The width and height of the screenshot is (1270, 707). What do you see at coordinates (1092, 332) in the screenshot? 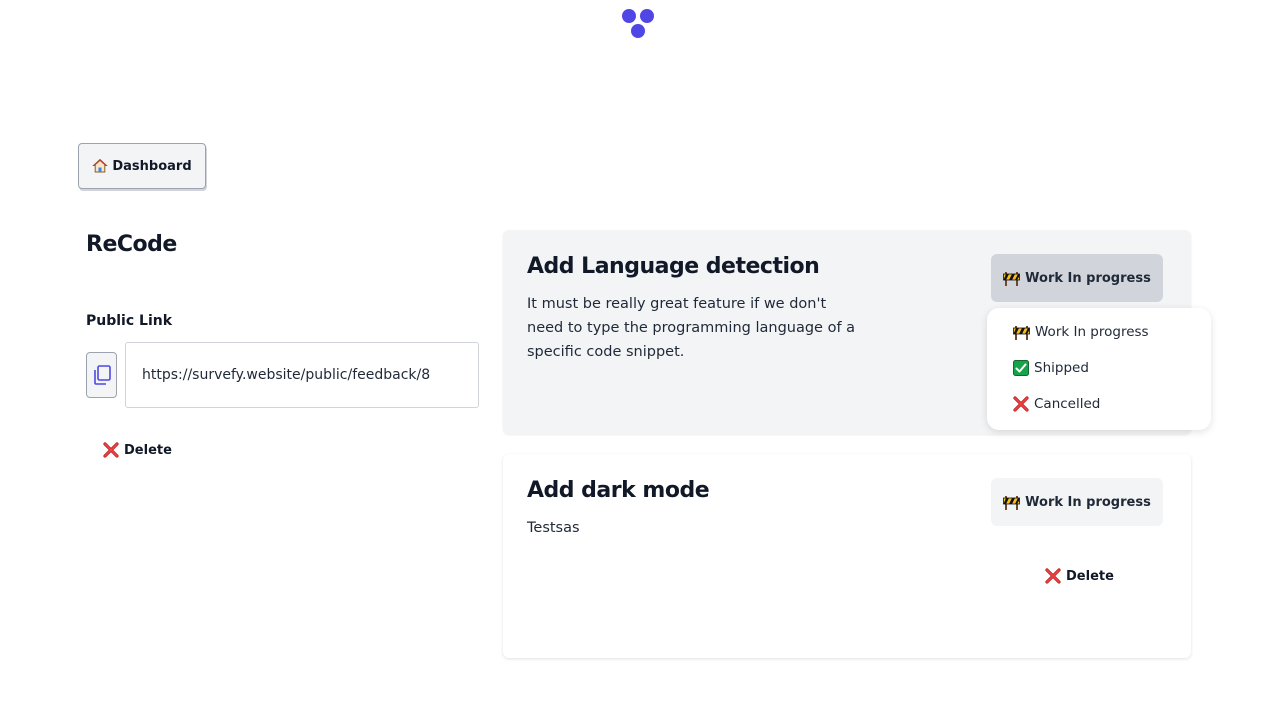
I see `status-option-label: Work In progress` at bounding box center [1092, 332].